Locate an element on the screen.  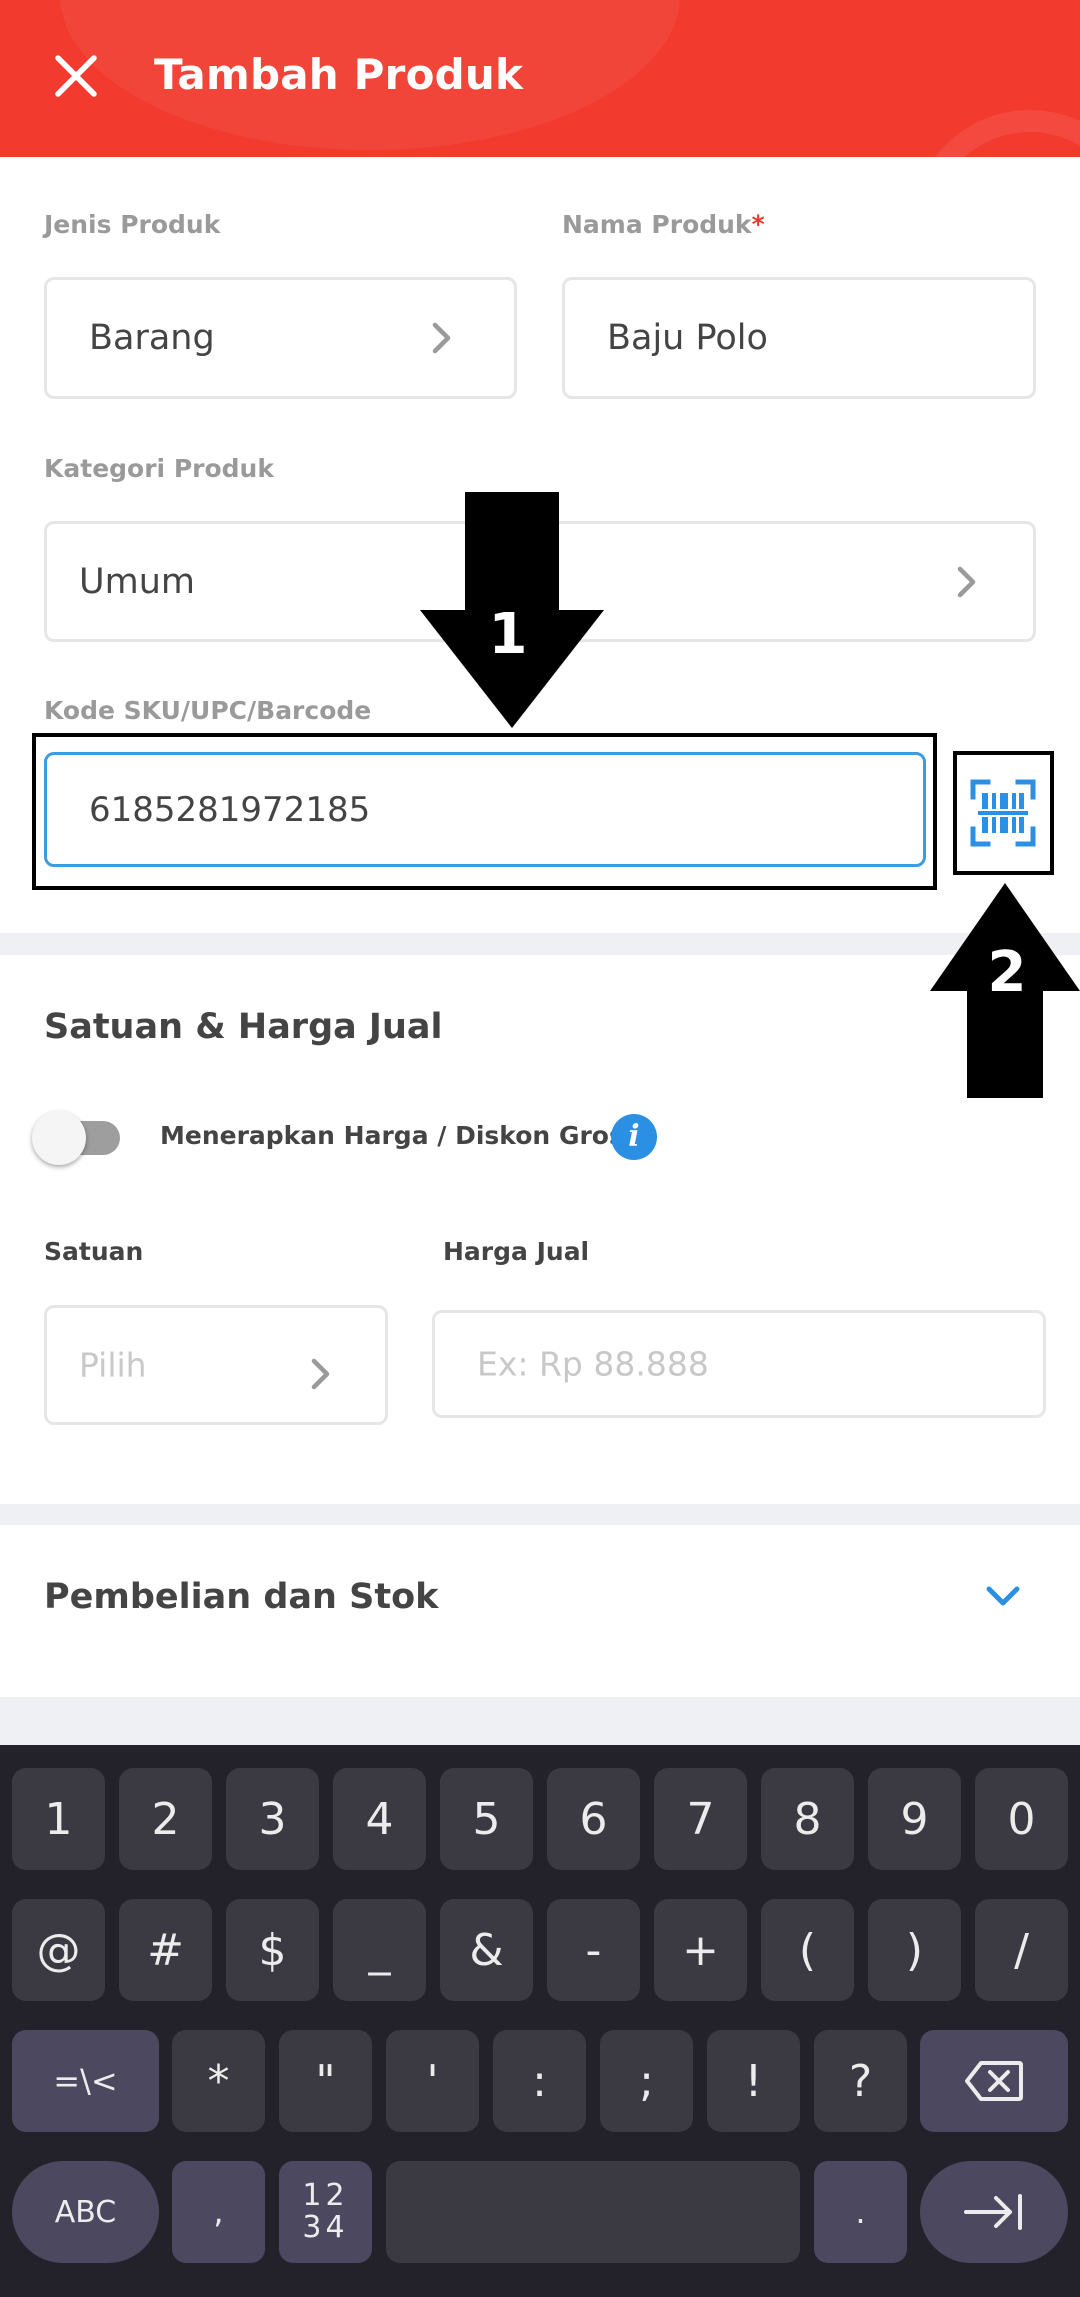
key-numpad: 12 34 is located at coordinates (325, 2212).